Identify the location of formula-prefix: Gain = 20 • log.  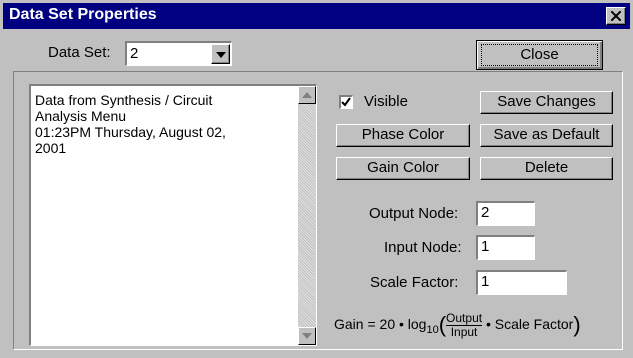
(380, 324).